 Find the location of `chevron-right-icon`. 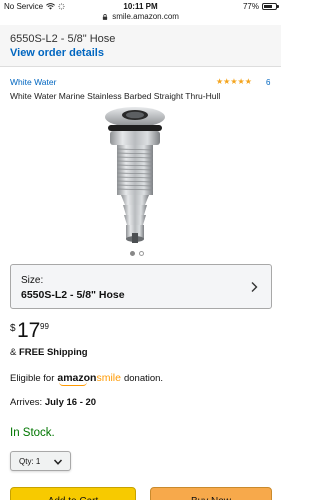

chevron-right-icon is located at coordinates (254, 287).